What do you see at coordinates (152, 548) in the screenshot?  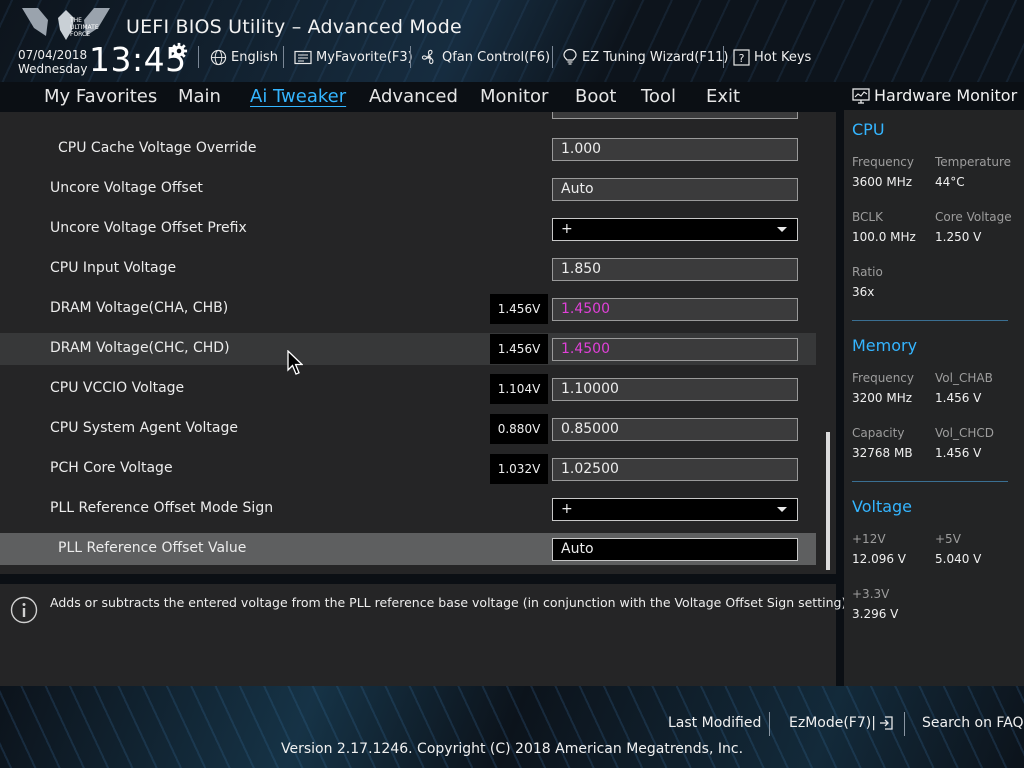 I see `setting-label: PLL Reference Offset Value` at bounding box center [152, 548].